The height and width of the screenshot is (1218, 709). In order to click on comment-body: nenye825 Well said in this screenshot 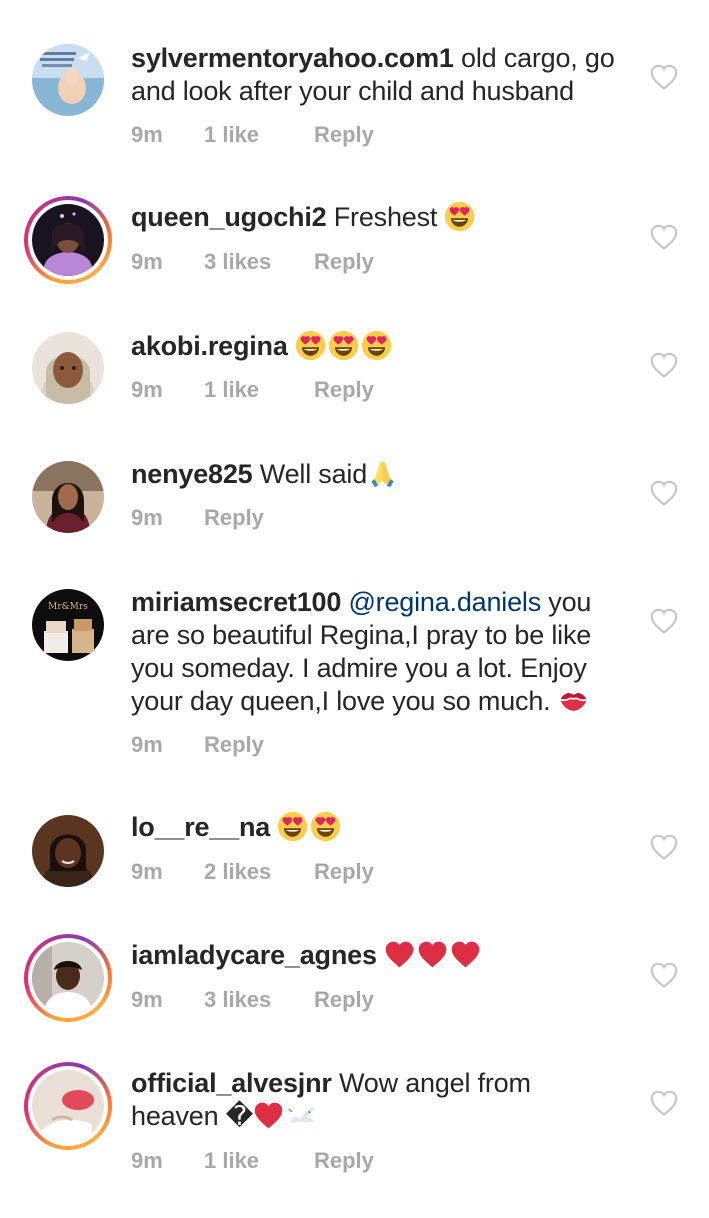, I will do `click(381, 474)`.